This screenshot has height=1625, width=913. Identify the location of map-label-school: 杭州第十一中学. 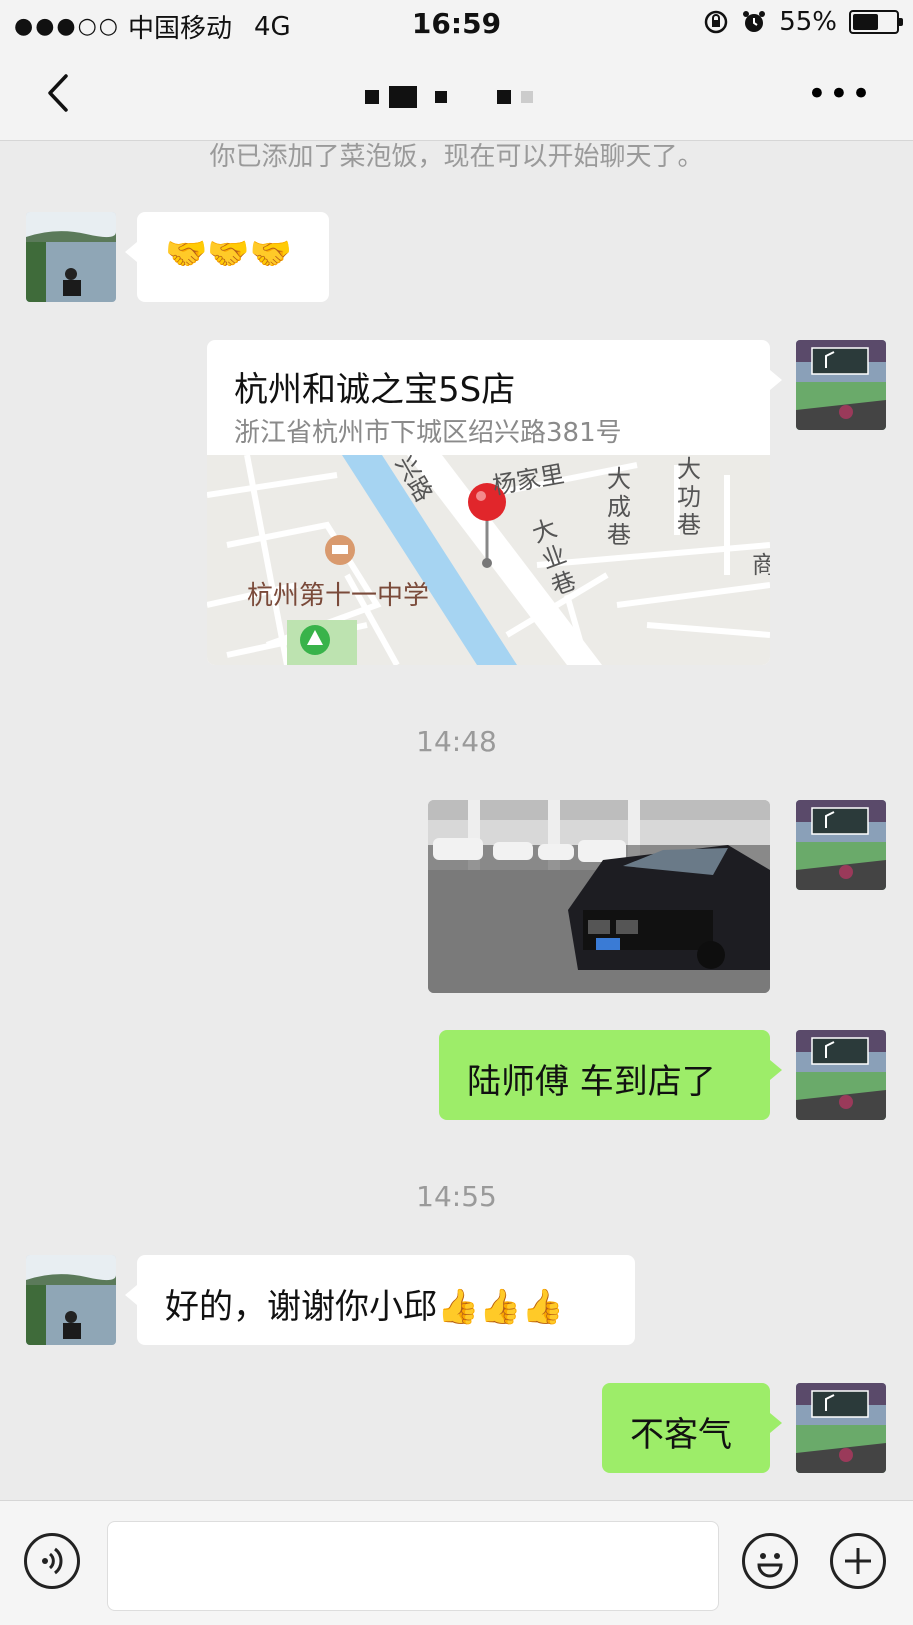
(338, 596).